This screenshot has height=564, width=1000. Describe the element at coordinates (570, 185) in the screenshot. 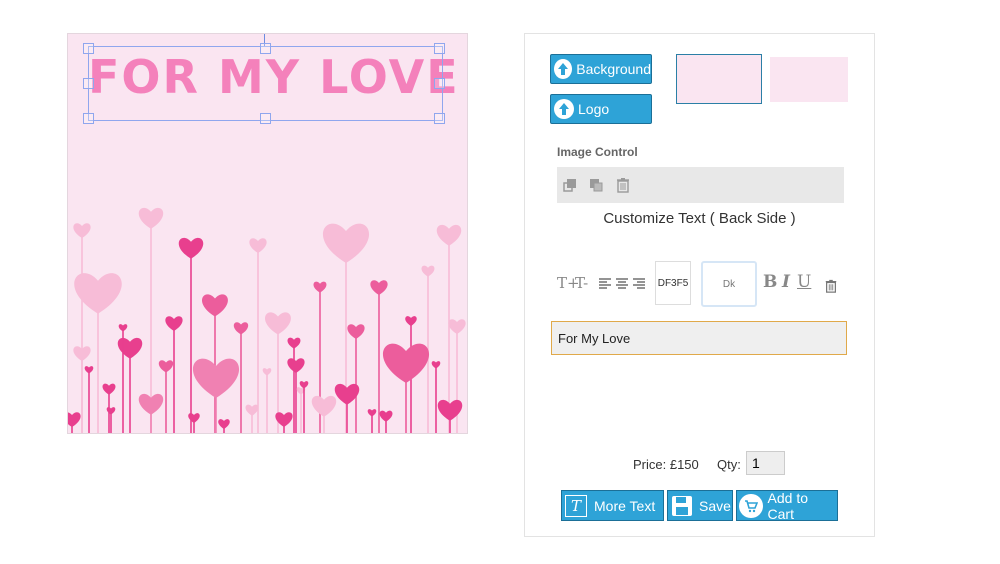

I see `bring-forward-icon` at that location.